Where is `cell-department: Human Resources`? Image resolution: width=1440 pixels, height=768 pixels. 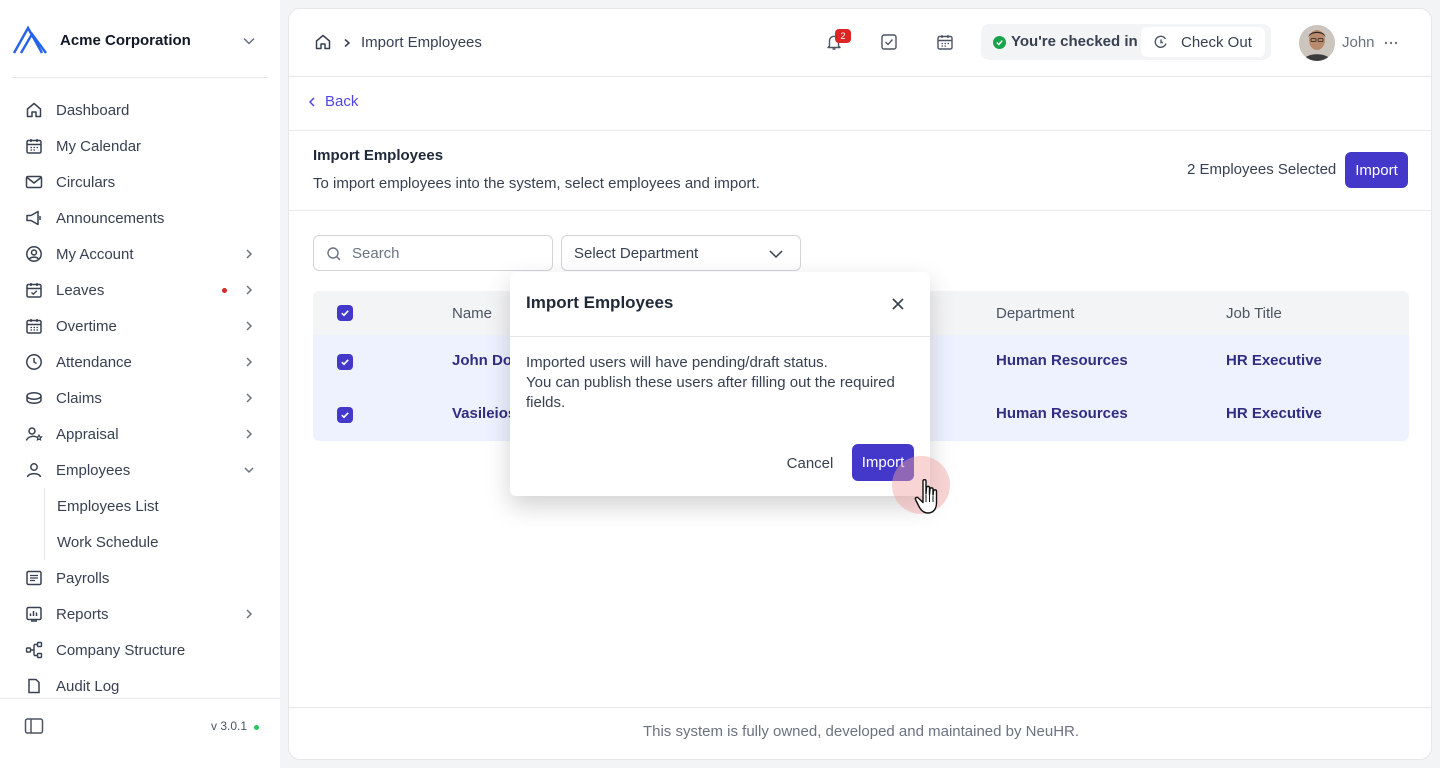 cell-department: Human Resources is located at coordinates (1062, 413).